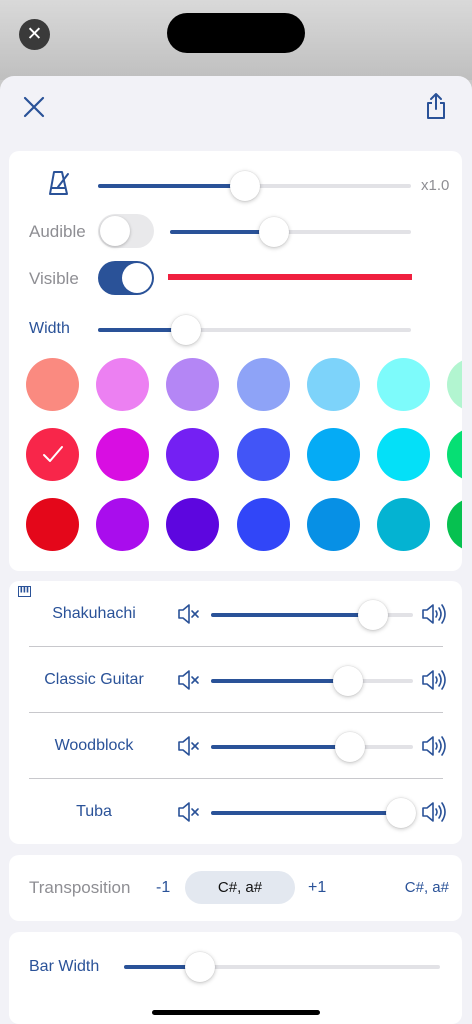 The width and height of the screenshot is (472, 1024). I want to click on piano-icon, so click(24, 593).